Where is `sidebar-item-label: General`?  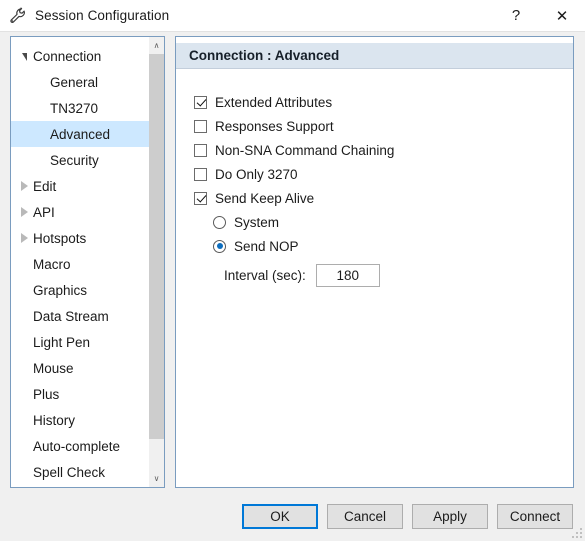
sidebar-item-label: General is located at coordinates (74, 82).